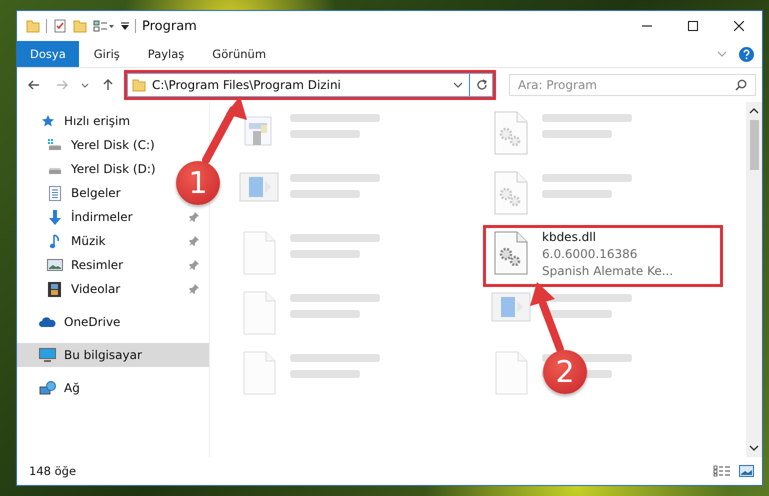  What do you see at coordinates (62, 85) in the screenshot?
I see `forward-arrow-icon` at bounding box center [62, 85].